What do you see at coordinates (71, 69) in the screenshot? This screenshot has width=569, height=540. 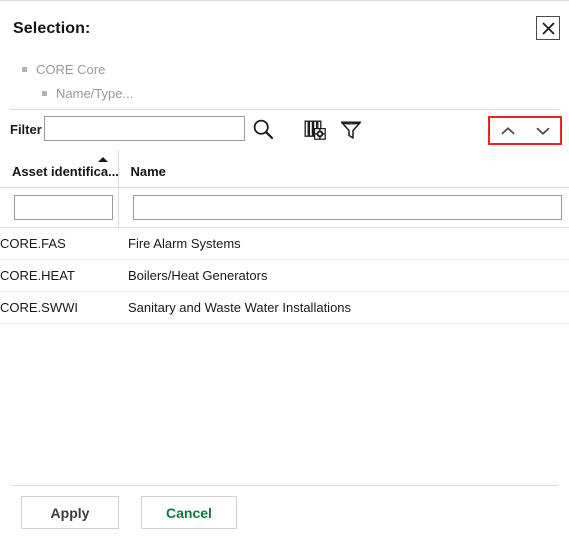 I see `tree-item-label: CORE Core` at bounding box center [71, 69].